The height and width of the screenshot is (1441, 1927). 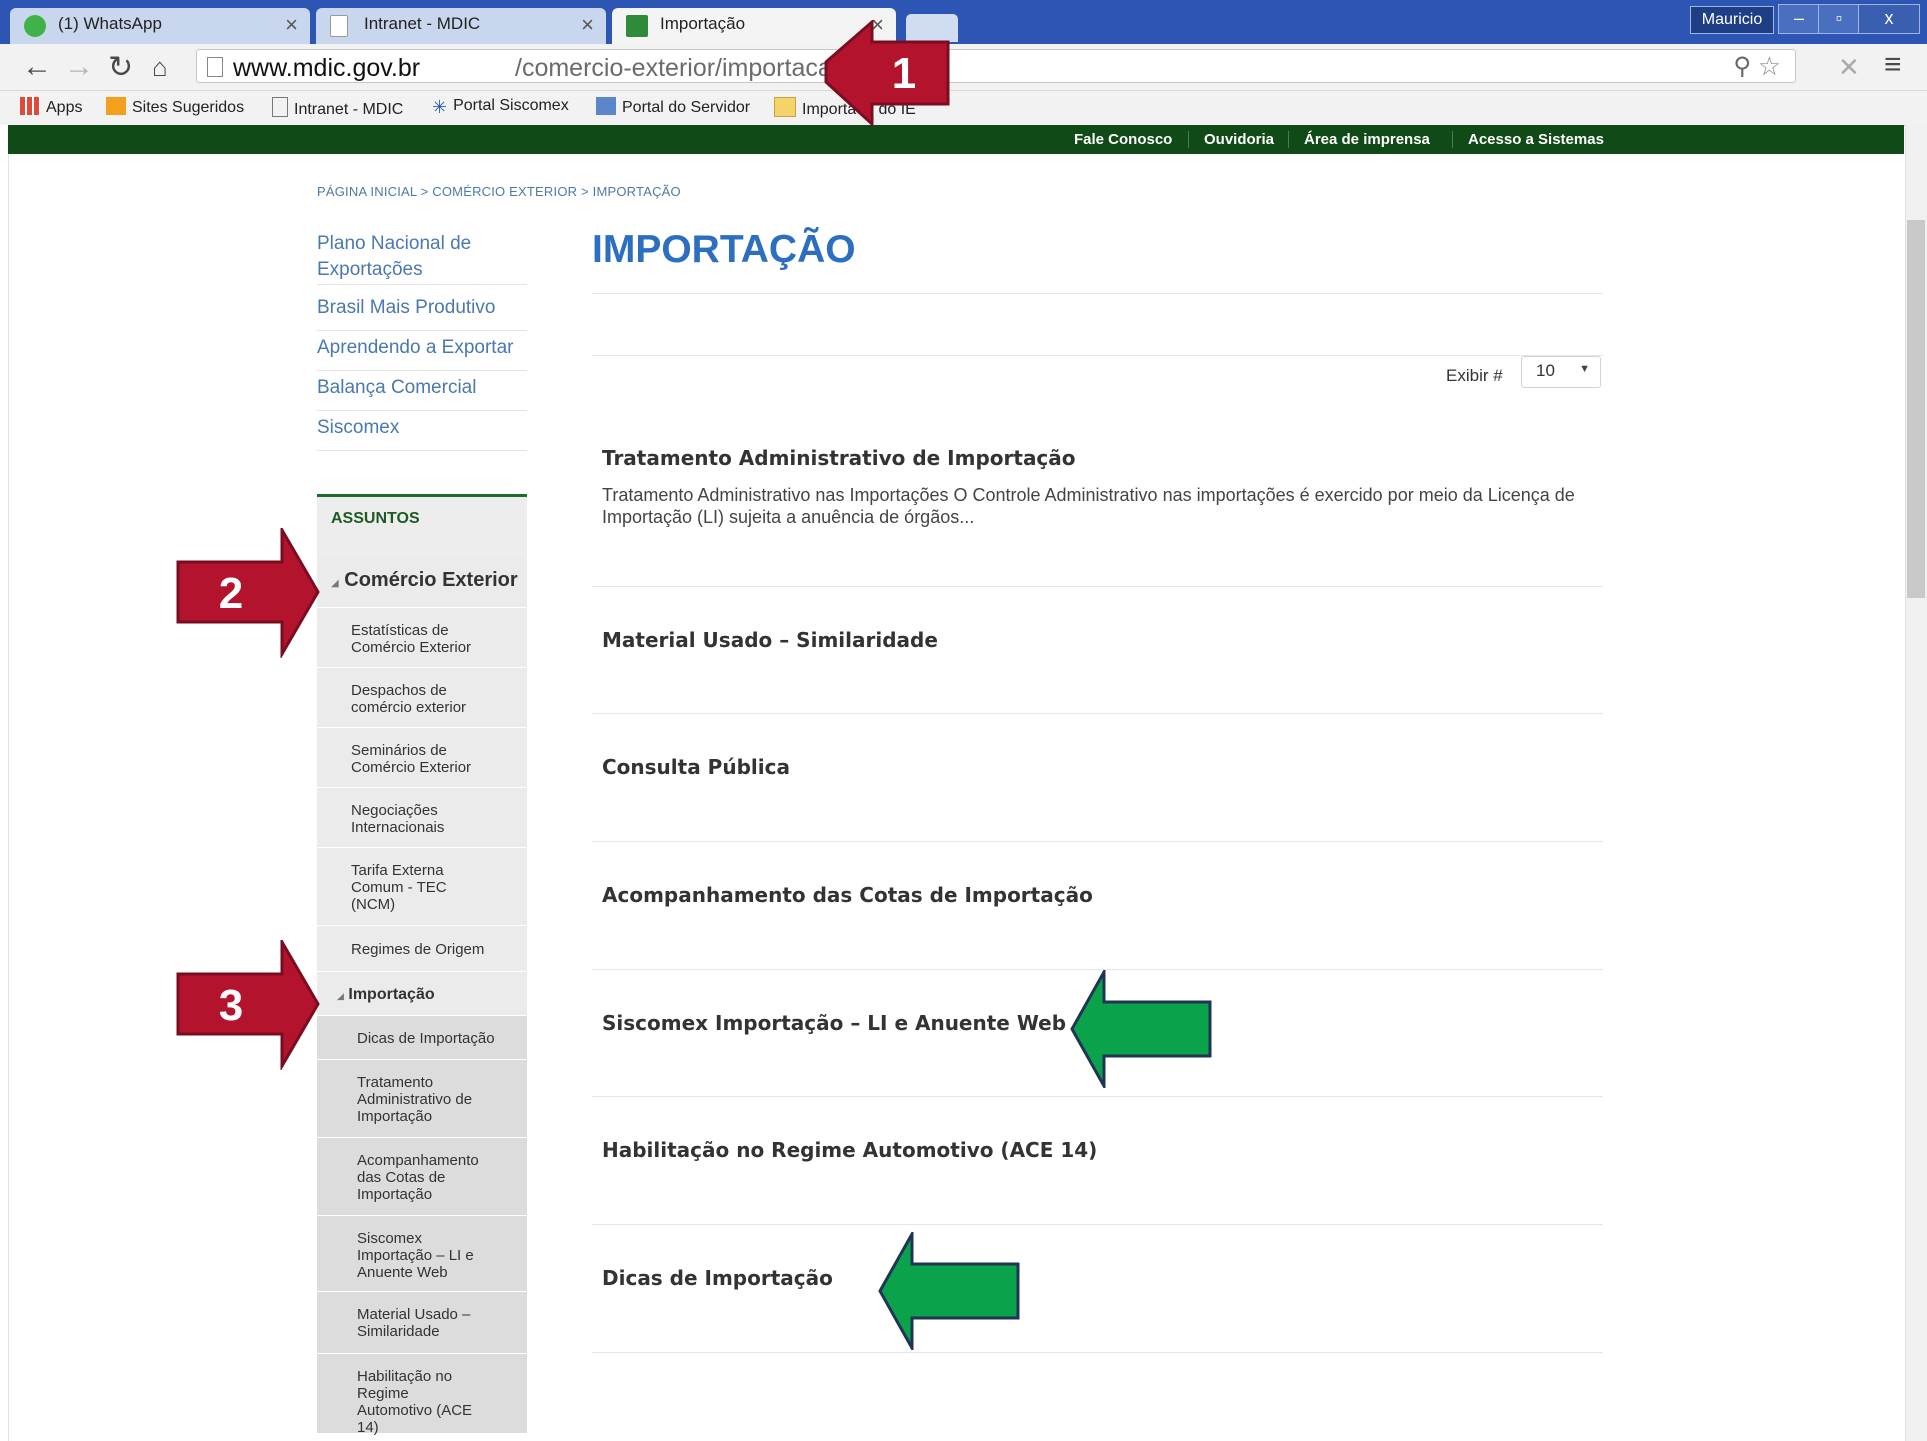 What do you see at coordinates (686, 107) in the screenshot?
I see `bookmark-label: Portal do Servidor` at bounding box center [686, 107].